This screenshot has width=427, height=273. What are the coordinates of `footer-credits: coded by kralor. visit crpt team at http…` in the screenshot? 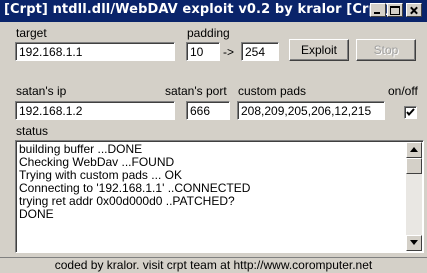 It's located at (213, 265).